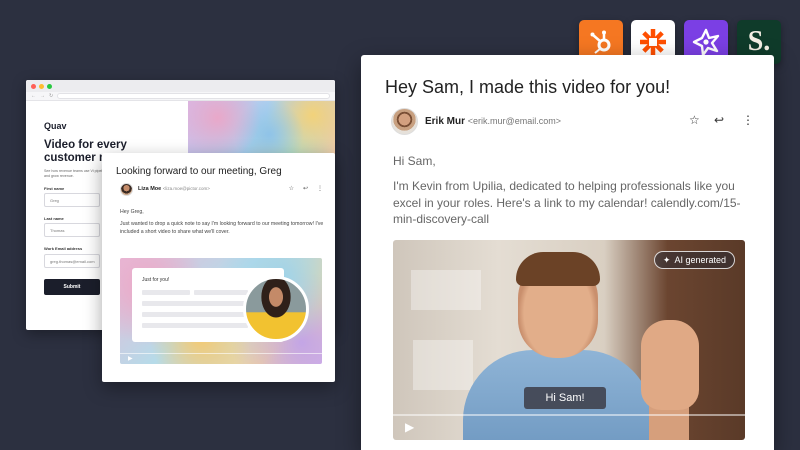 This screenshot has width=800, height=450. I want to click on waving-hand, so click(670, 365).